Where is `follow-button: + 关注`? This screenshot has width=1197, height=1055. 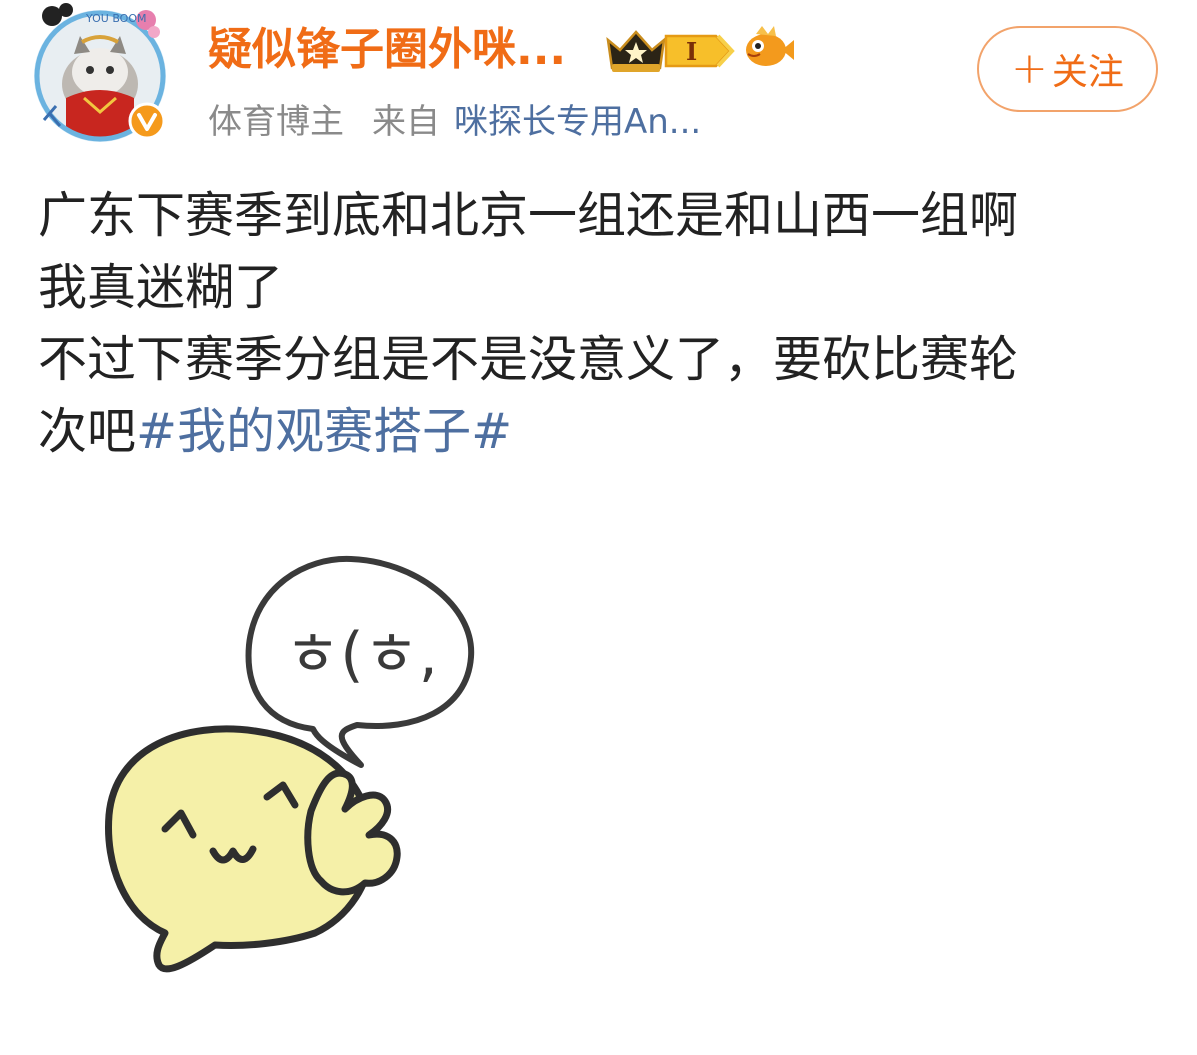 follow-button: + 关注 is located at coordinates (1067, 69).